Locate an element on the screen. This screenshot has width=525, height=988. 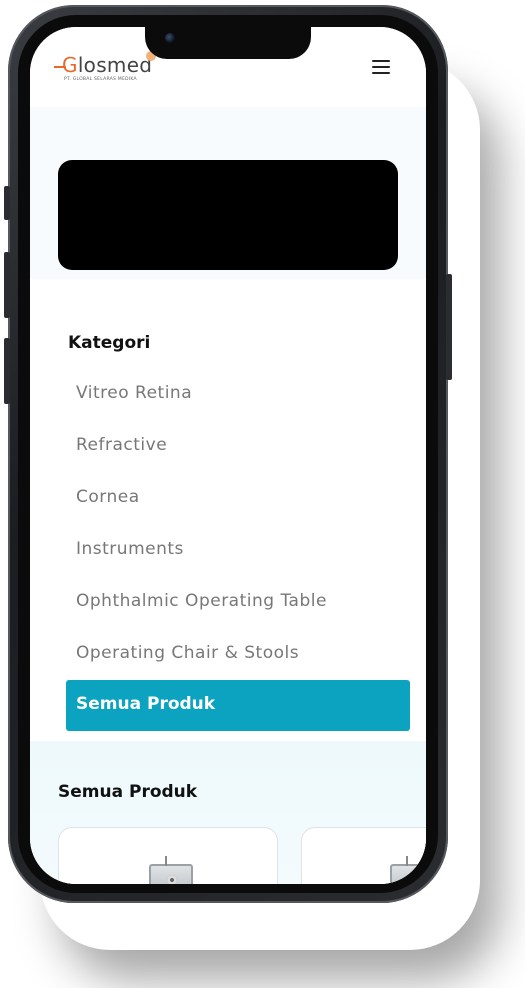
glosmed-logo: Glosmed PT. GLOBAL SELARAS MEDIKA is located at coordinates (105, 68).